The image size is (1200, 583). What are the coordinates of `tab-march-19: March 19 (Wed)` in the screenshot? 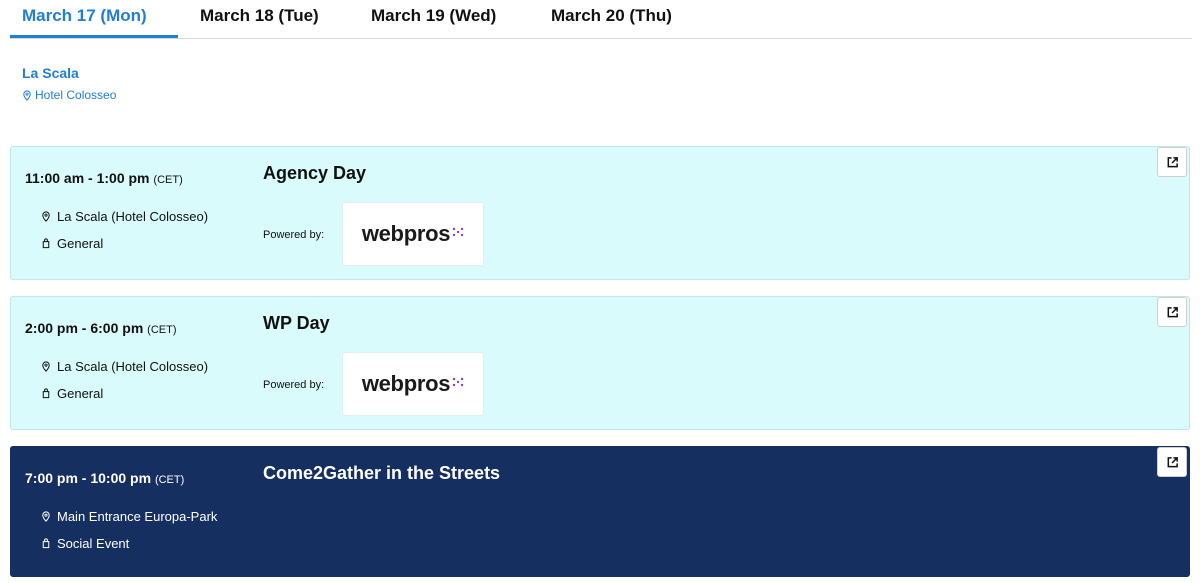 It's located at (433, 16).